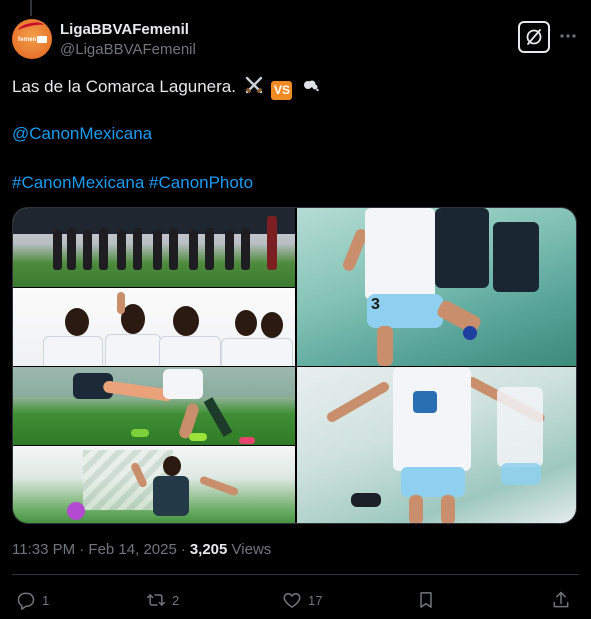 The height and width of the screenshot is (619, 591). I want to click on photo-team-celebration, so click(154, 327).